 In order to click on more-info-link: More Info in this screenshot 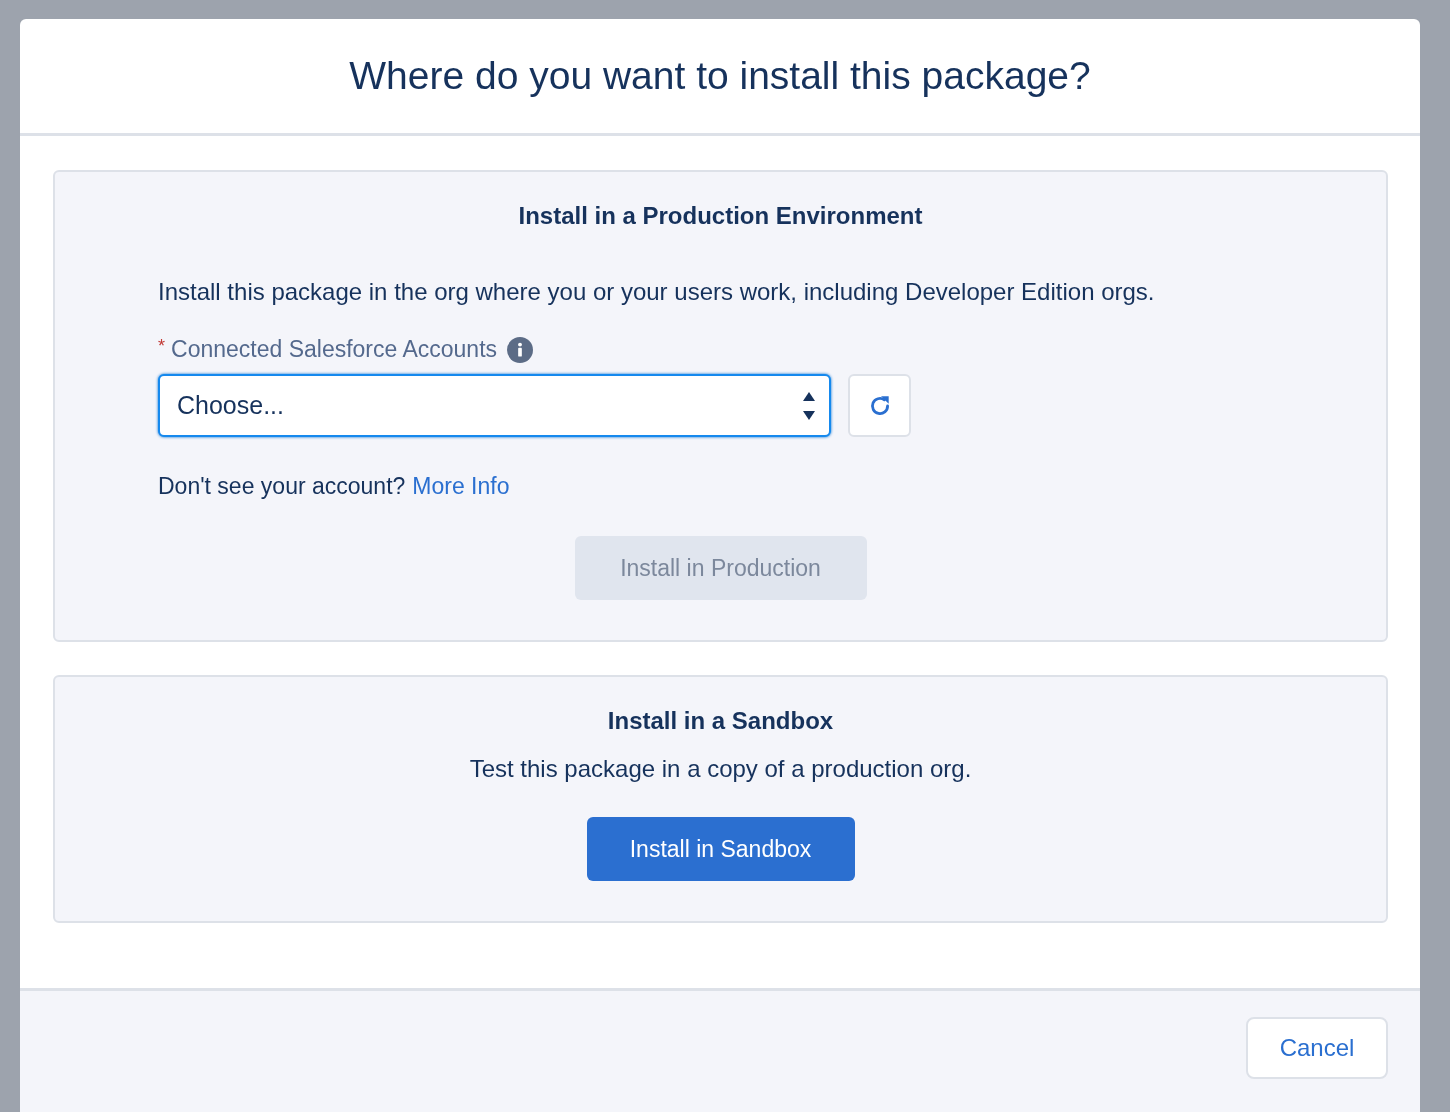, I will do `click(461, 486)`.